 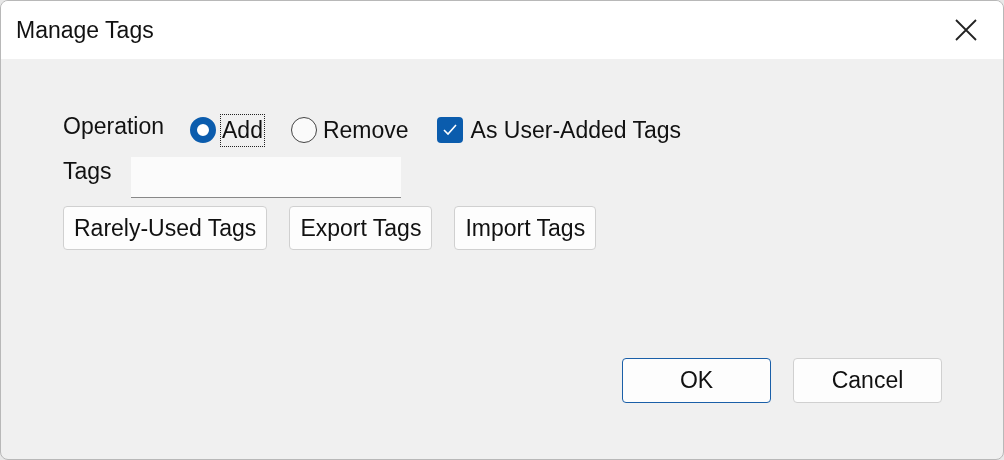 I want to click on window-title: Manage Tags, so click(x=85, y=30).